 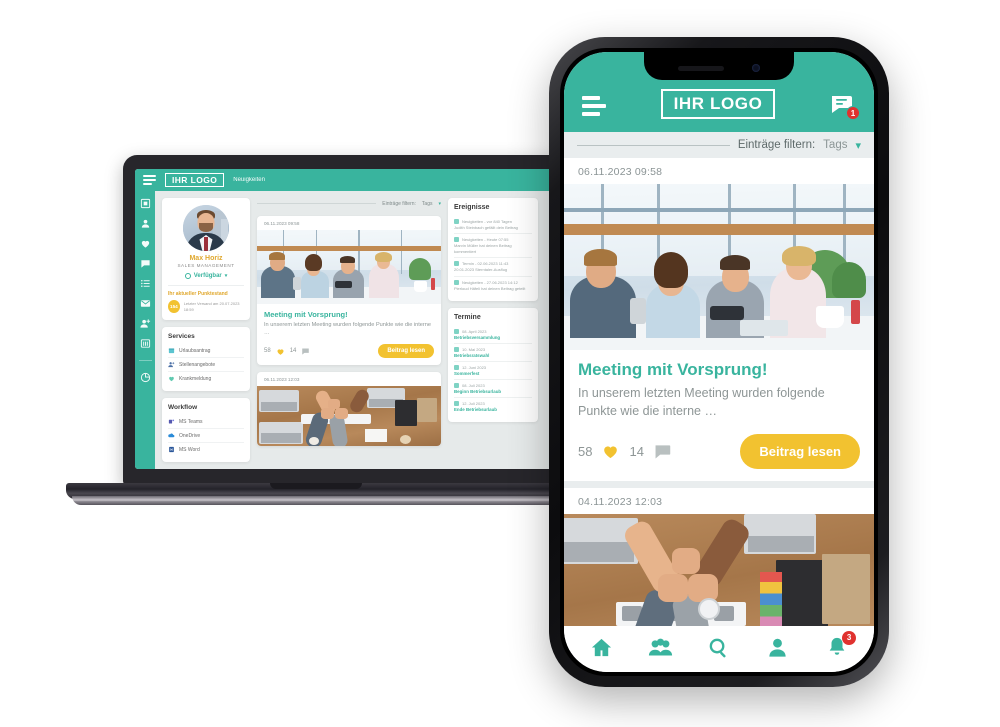 I want to click on appointment-date: 08. April 2023, so click(x=474, y=331).